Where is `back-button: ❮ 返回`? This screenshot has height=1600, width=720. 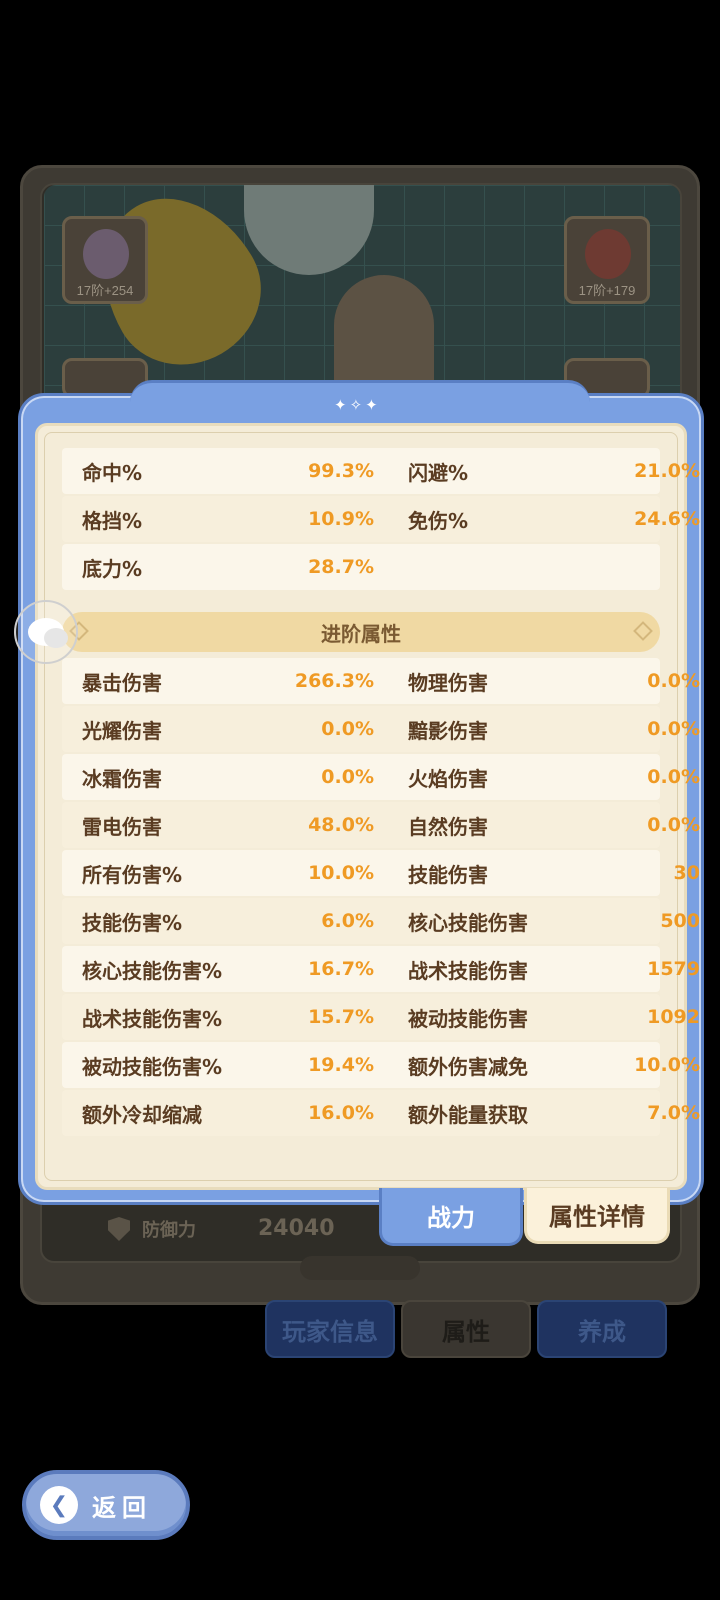
back-button: ❮ 返回 is located at coordinates (106, 1505).